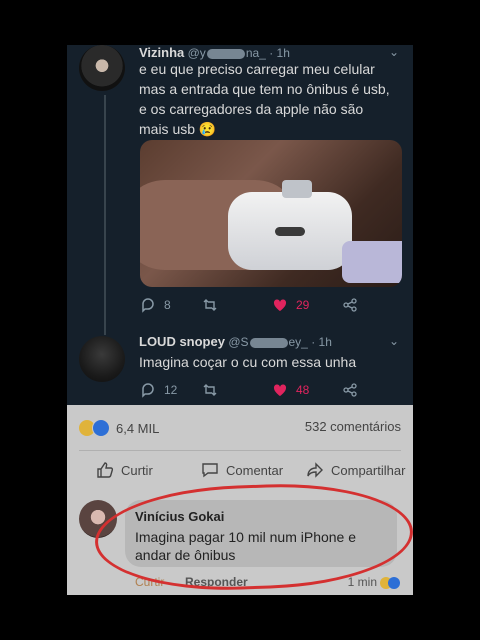 This screenshot has width=480, height=640. I want to click on comment-bubble-icon, so click(210, 470).